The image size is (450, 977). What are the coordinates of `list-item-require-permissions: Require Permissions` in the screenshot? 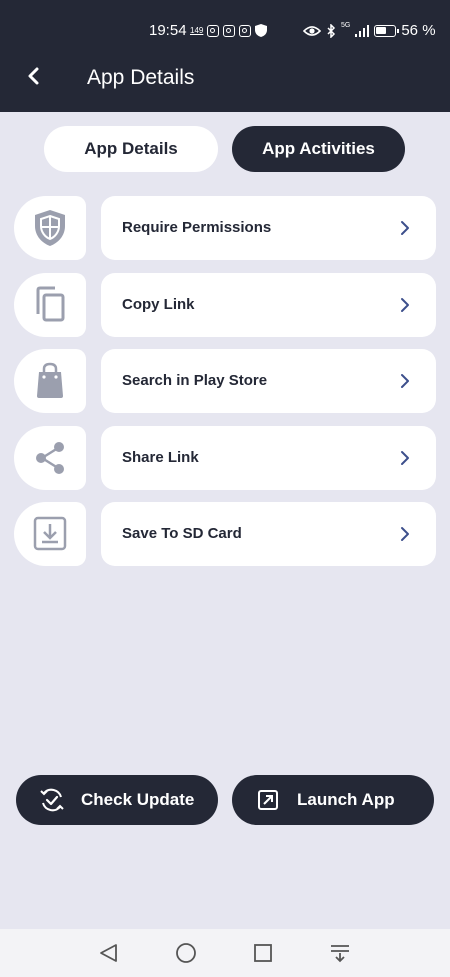 It's located at (225, 228).